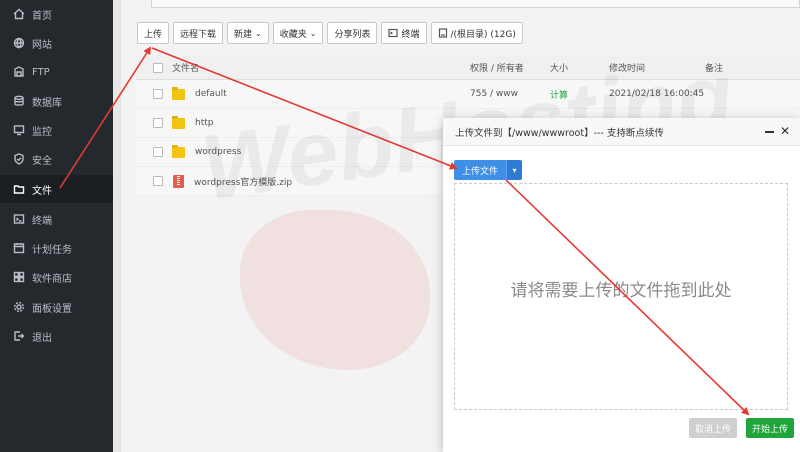  I want to click on file-size: 计算, so click(559, 94).